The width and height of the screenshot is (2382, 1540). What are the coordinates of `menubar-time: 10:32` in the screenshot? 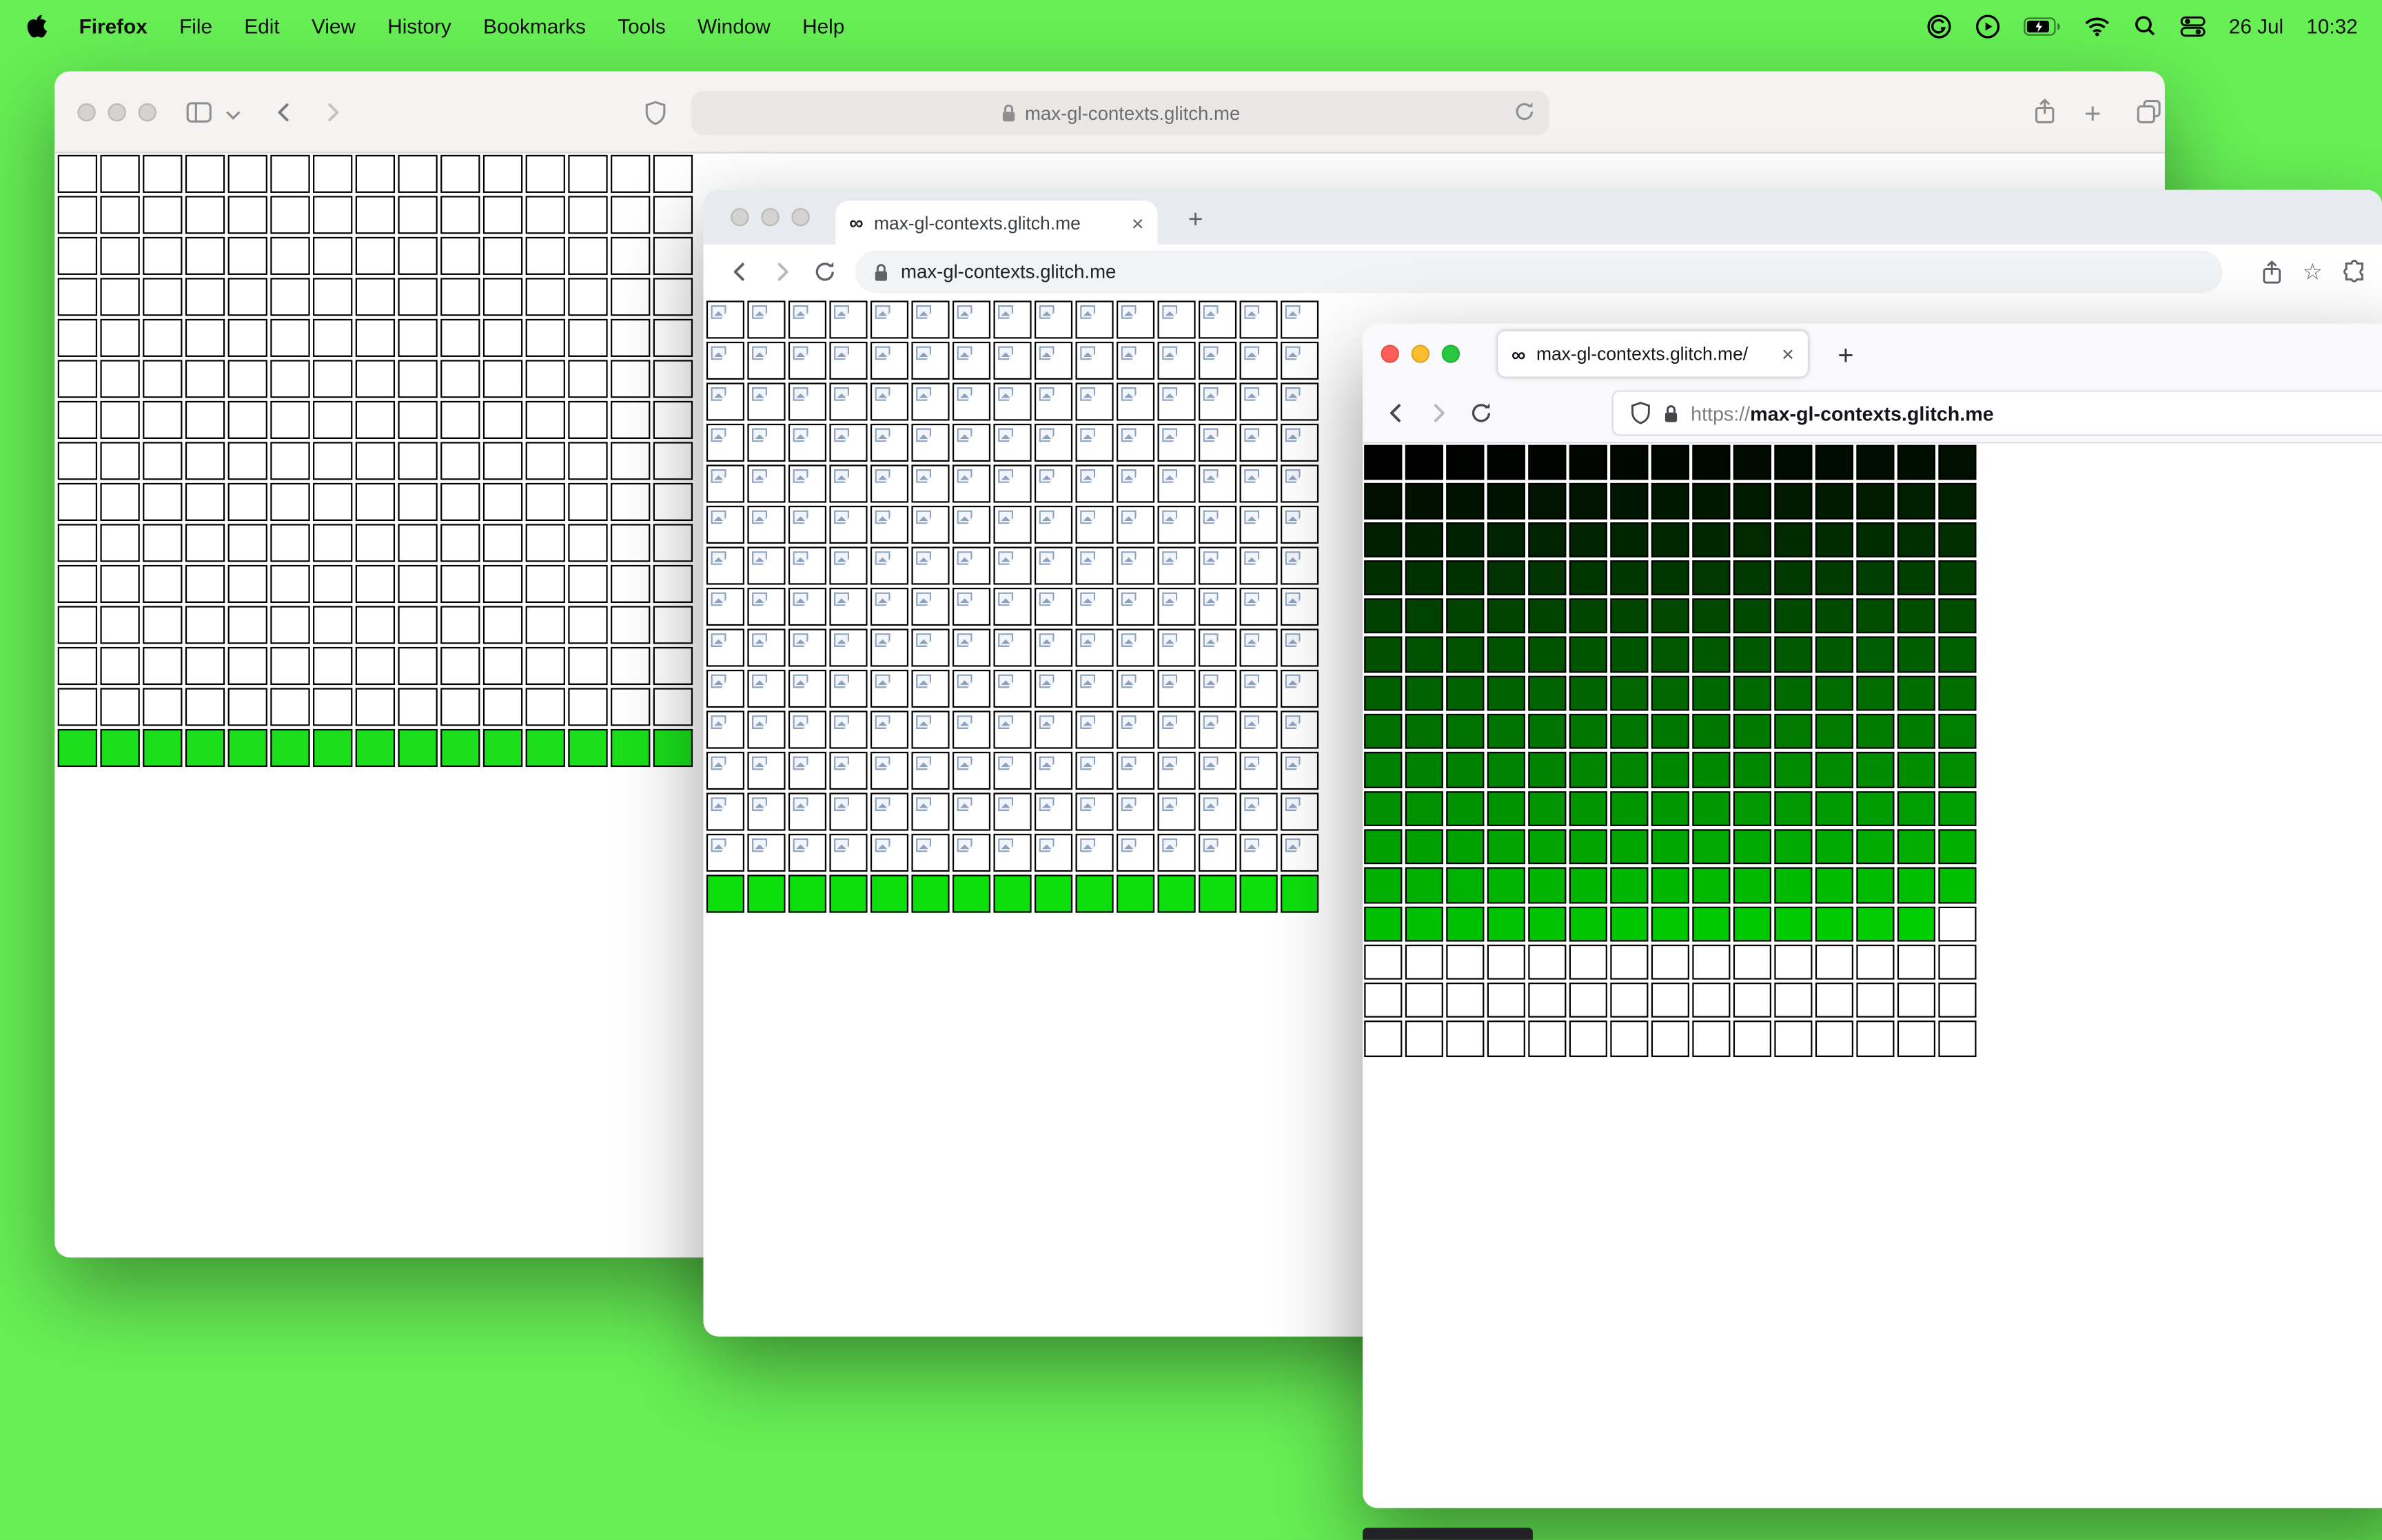 It's located at (2331, 25).